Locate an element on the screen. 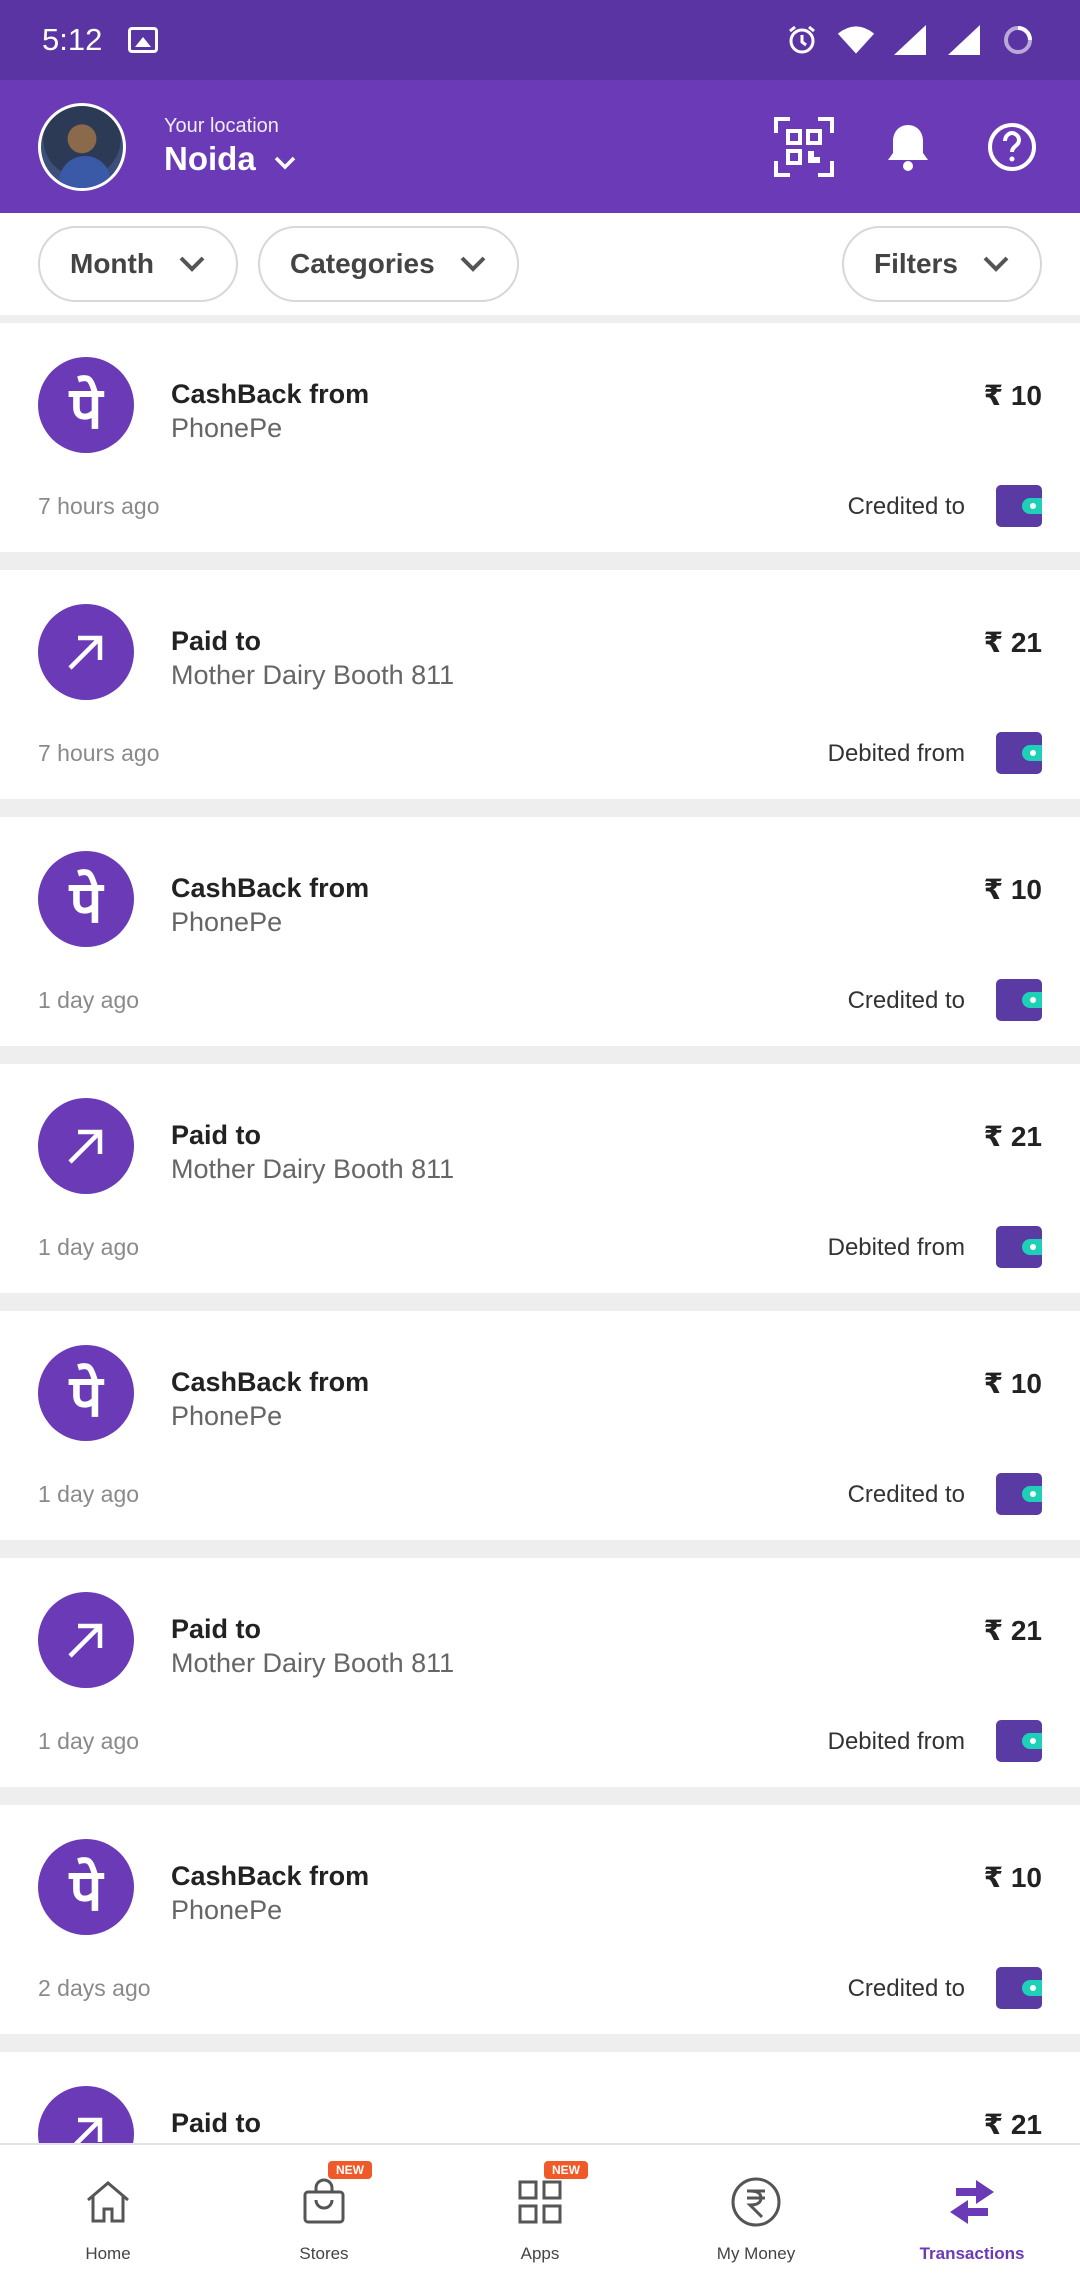  apps-grid-icon is located at coordinates (540, 2202).